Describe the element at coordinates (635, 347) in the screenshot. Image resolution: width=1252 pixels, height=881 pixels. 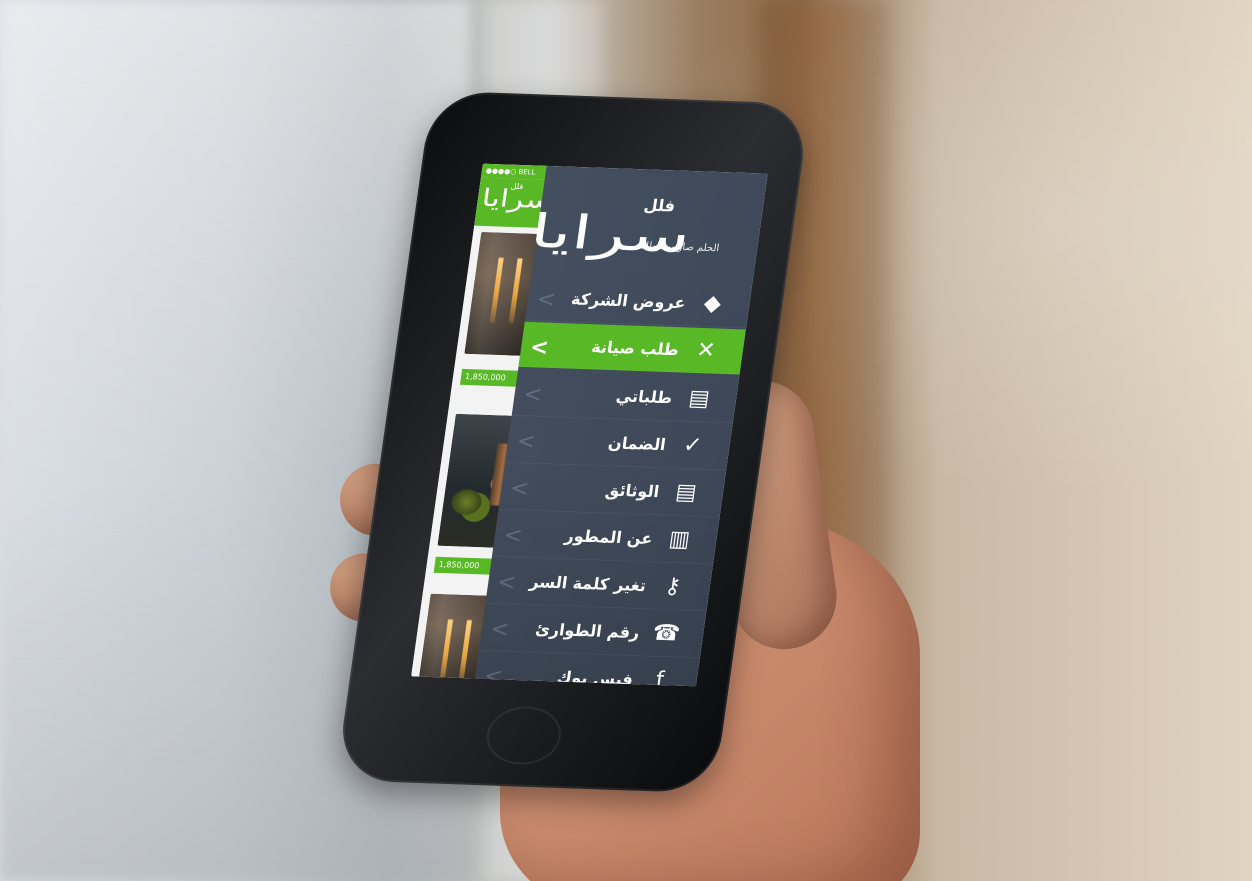
I see `menu-label: طلب صيانة` at that location.